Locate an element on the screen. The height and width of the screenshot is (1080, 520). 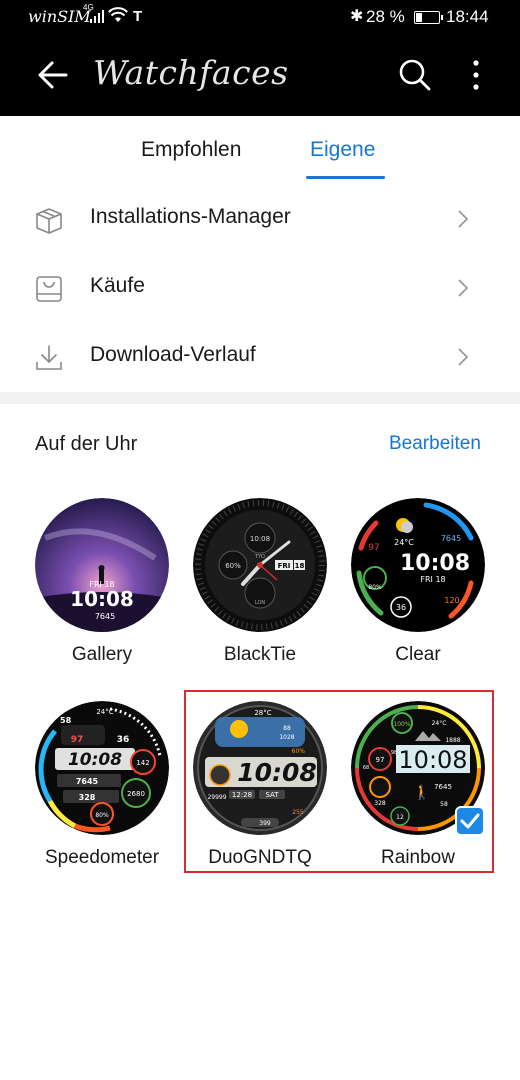
tab-bar: Empfohlen Eigene is located at coordinates (260, 150).